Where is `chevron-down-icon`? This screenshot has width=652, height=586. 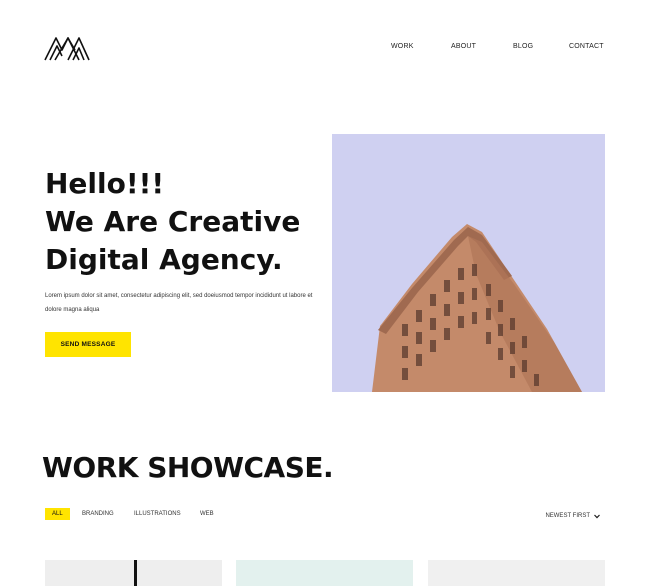
chevron-down-icon is located at coordinates (597, 516).